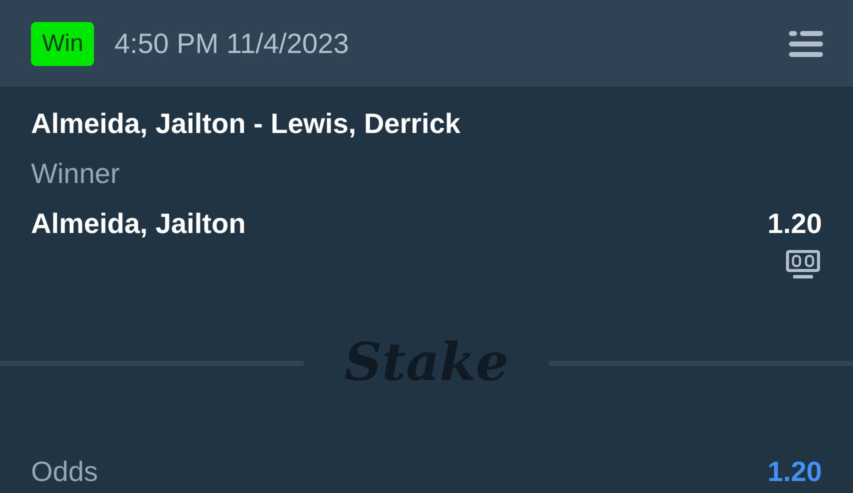 The height and width of the screenshot is (493, 853). Describe the element at coordinates (76, 174) in the screenshot. I see `market-name: Winner` at that location.